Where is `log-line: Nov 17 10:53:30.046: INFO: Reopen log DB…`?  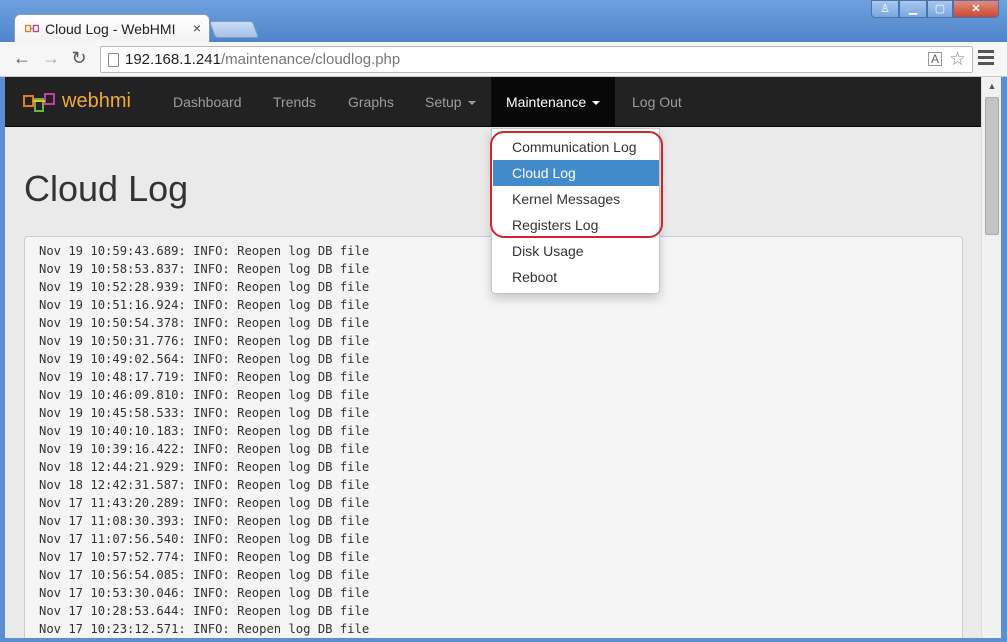
log-line: Nov 17 10:53:30.046: INFO: Reopen log DB… is located at coordinates (204, 593).